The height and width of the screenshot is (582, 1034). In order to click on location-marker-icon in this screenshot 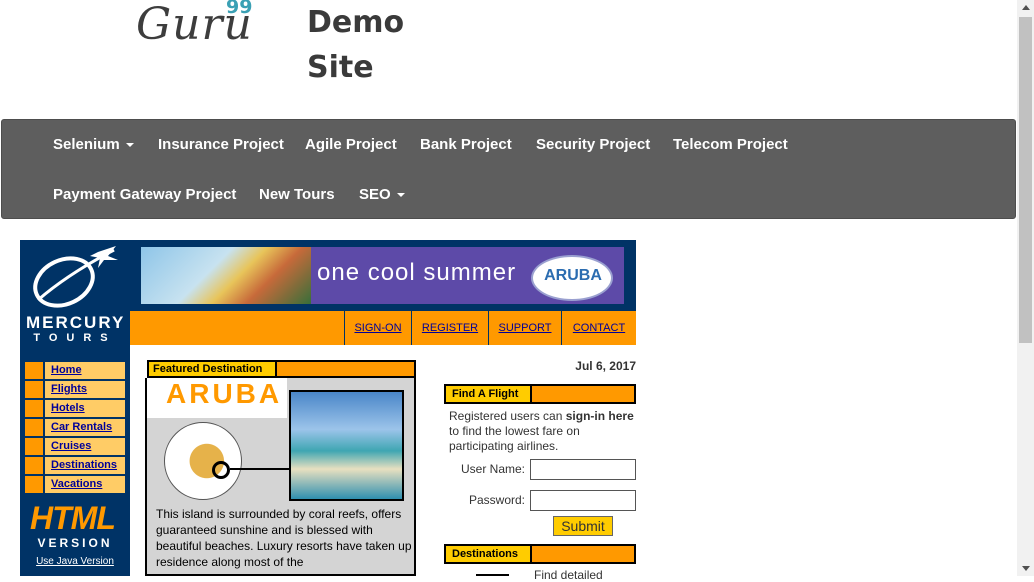, I will do `click(221, 470)`.